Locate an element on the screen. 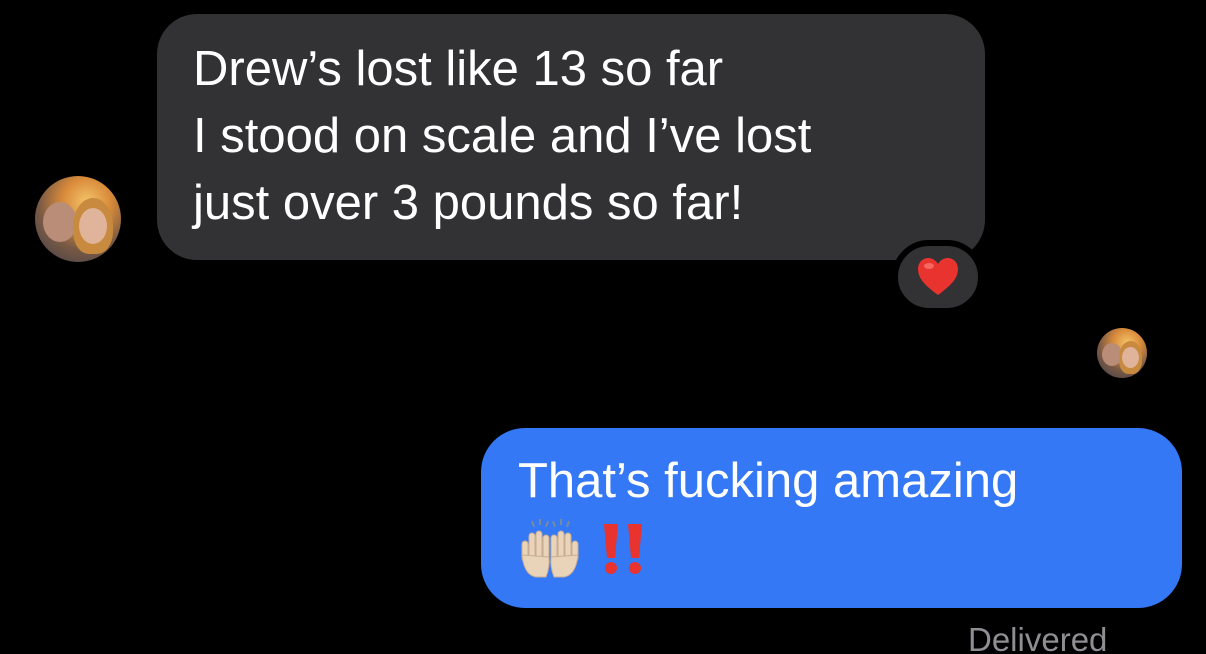 This screenshot has width=1206, height=654. tapback-reaction is located at coordinates (938, 277).